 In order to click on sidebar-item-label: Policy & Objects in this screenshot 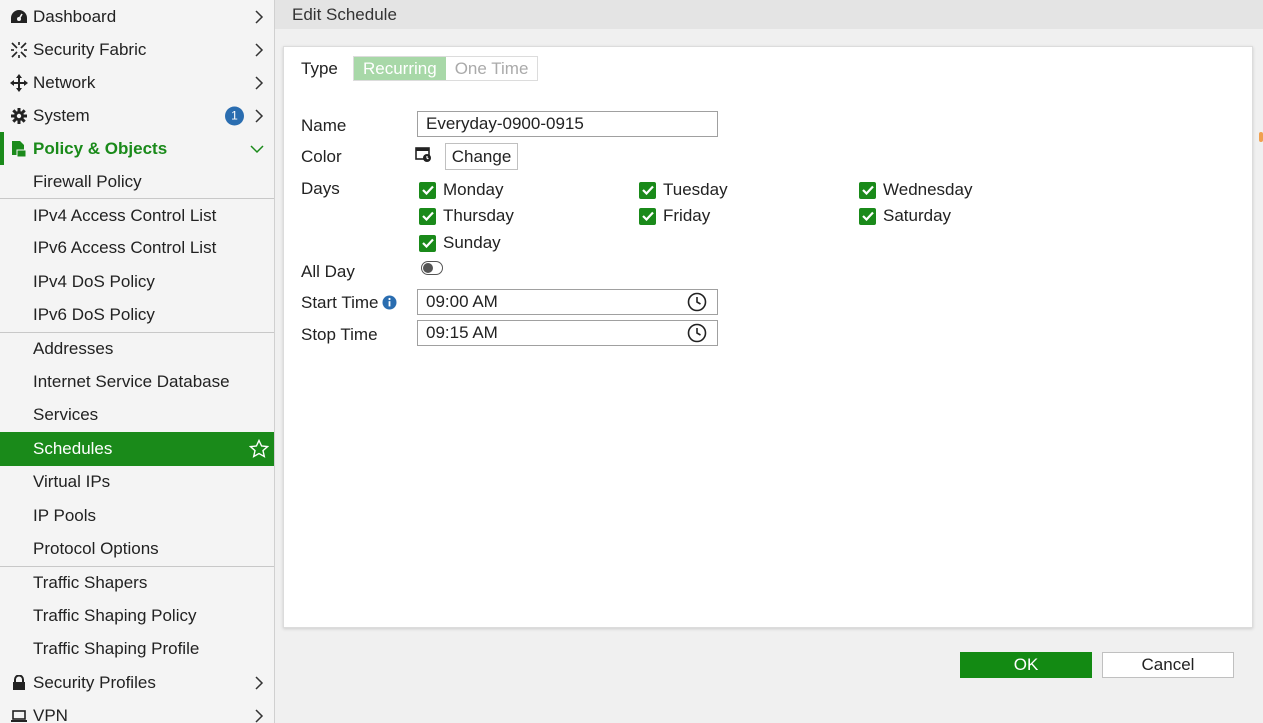, I will do `click(100, 148)`.